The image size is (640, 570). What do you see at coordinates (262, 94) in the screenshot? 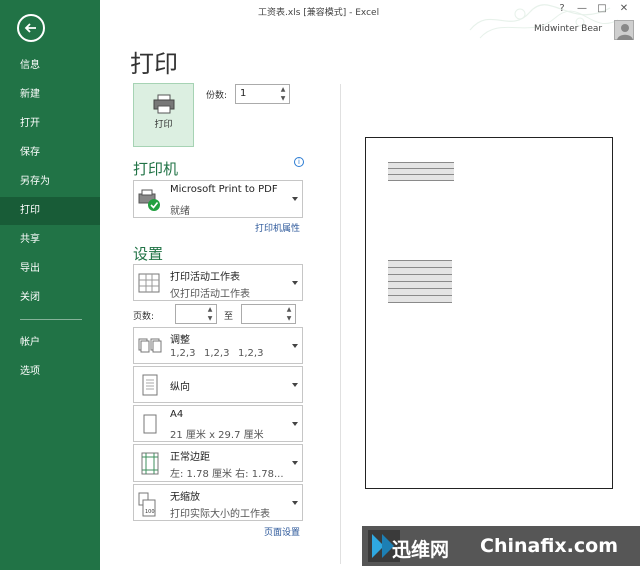
I see `copies-stepper: 1 ▲ ▼` at bounding box center [262, 94].